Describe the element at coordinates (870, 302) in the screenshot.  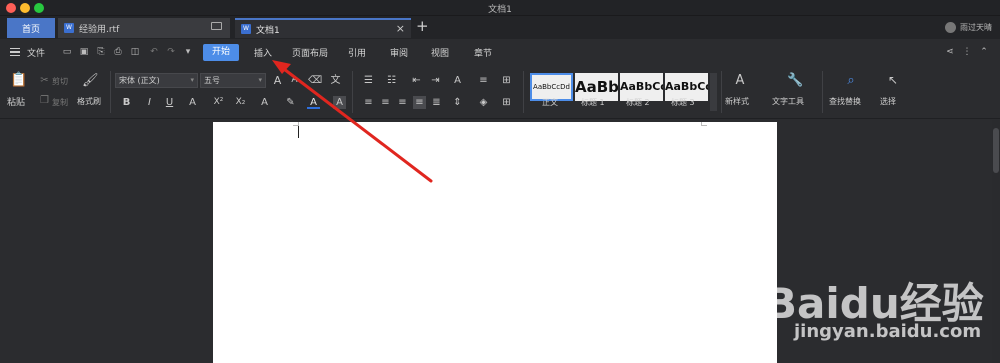
I see `watermark: Baidu经验 jingyan.baidu.com` at that location.